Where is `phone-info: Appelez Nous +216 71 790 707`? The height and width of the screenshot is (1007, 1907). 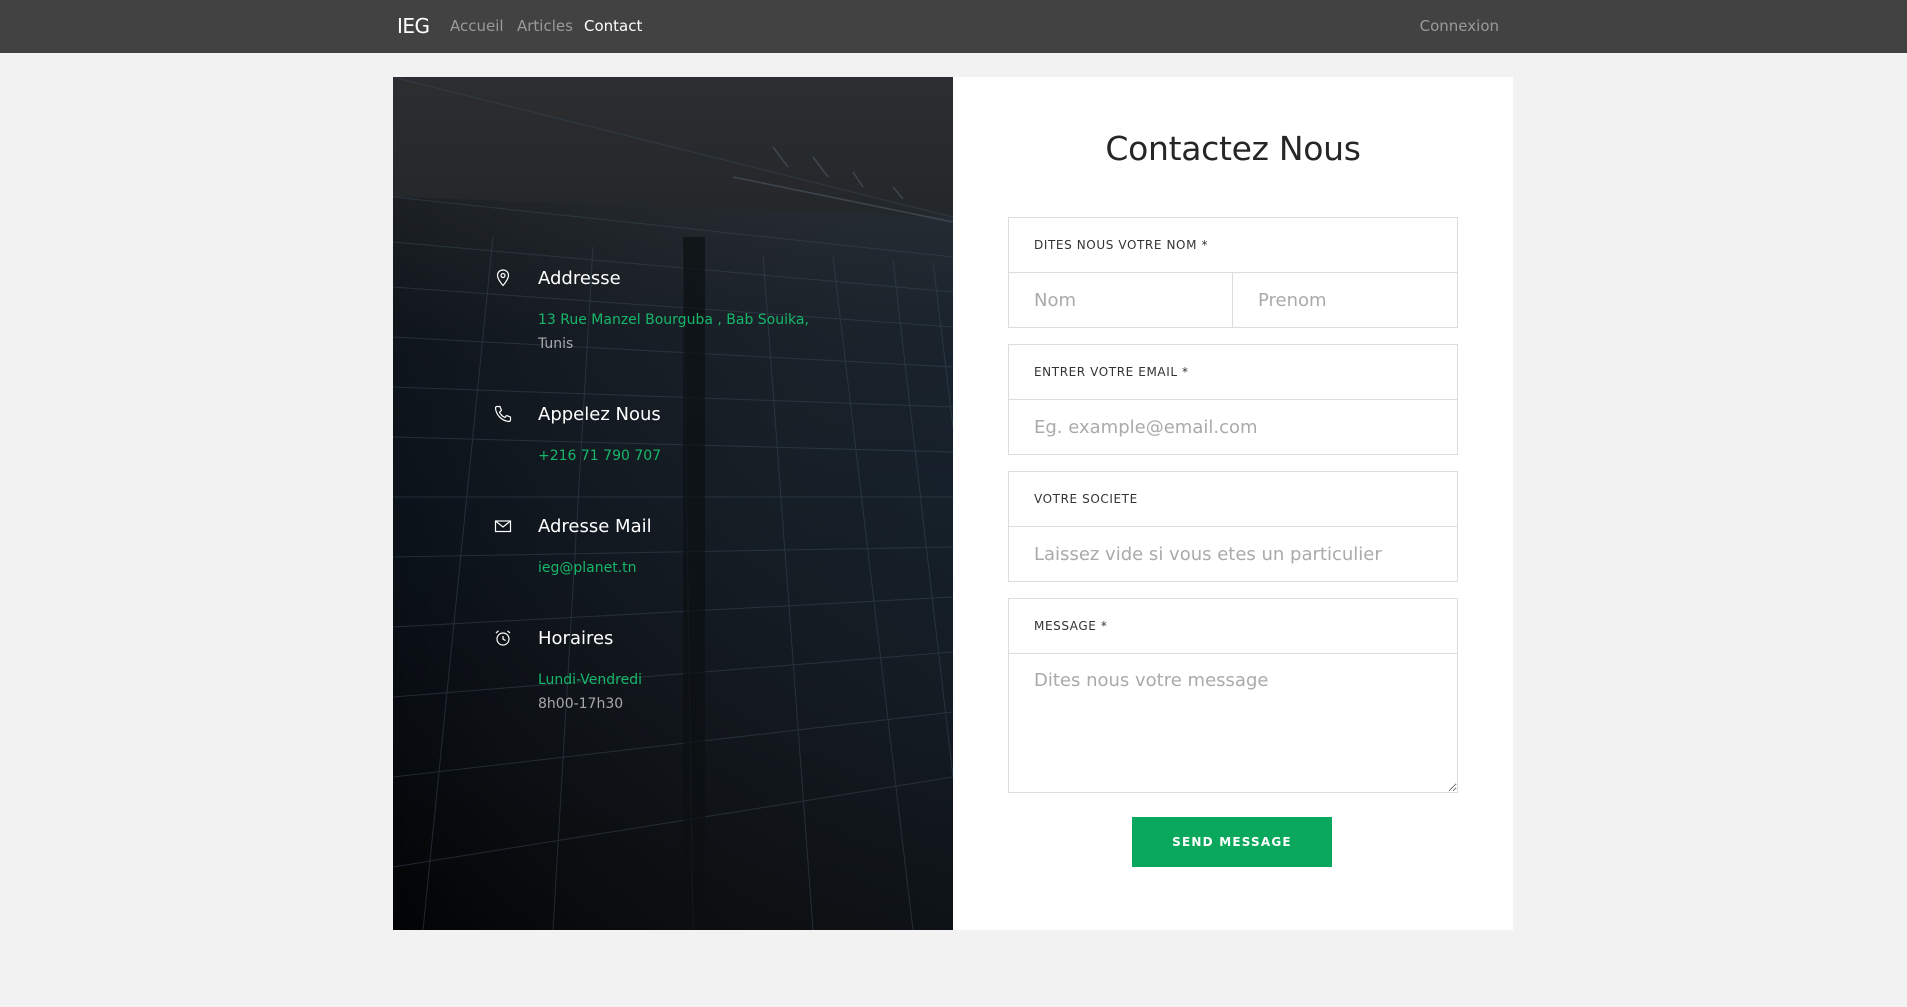 phone-info: Appelez Nous +216 71 790 707 is located at coordinates (693, 434).